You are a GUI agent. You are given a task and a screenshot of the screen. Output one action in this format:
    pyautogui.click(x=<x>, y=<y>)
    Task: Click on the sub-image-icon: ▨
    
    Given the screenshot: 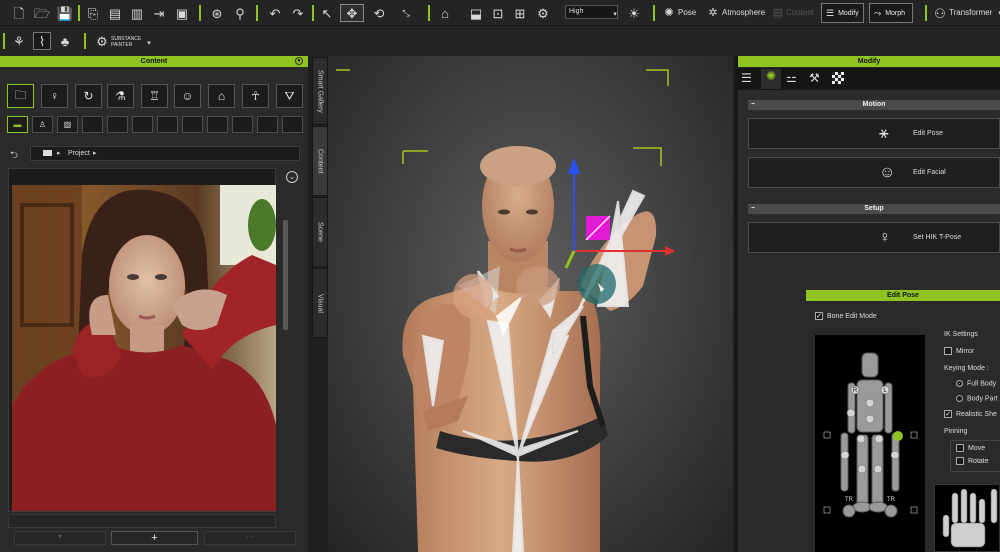 What is the action you would take?
    pyautogui.click(x=67, y=124)
    